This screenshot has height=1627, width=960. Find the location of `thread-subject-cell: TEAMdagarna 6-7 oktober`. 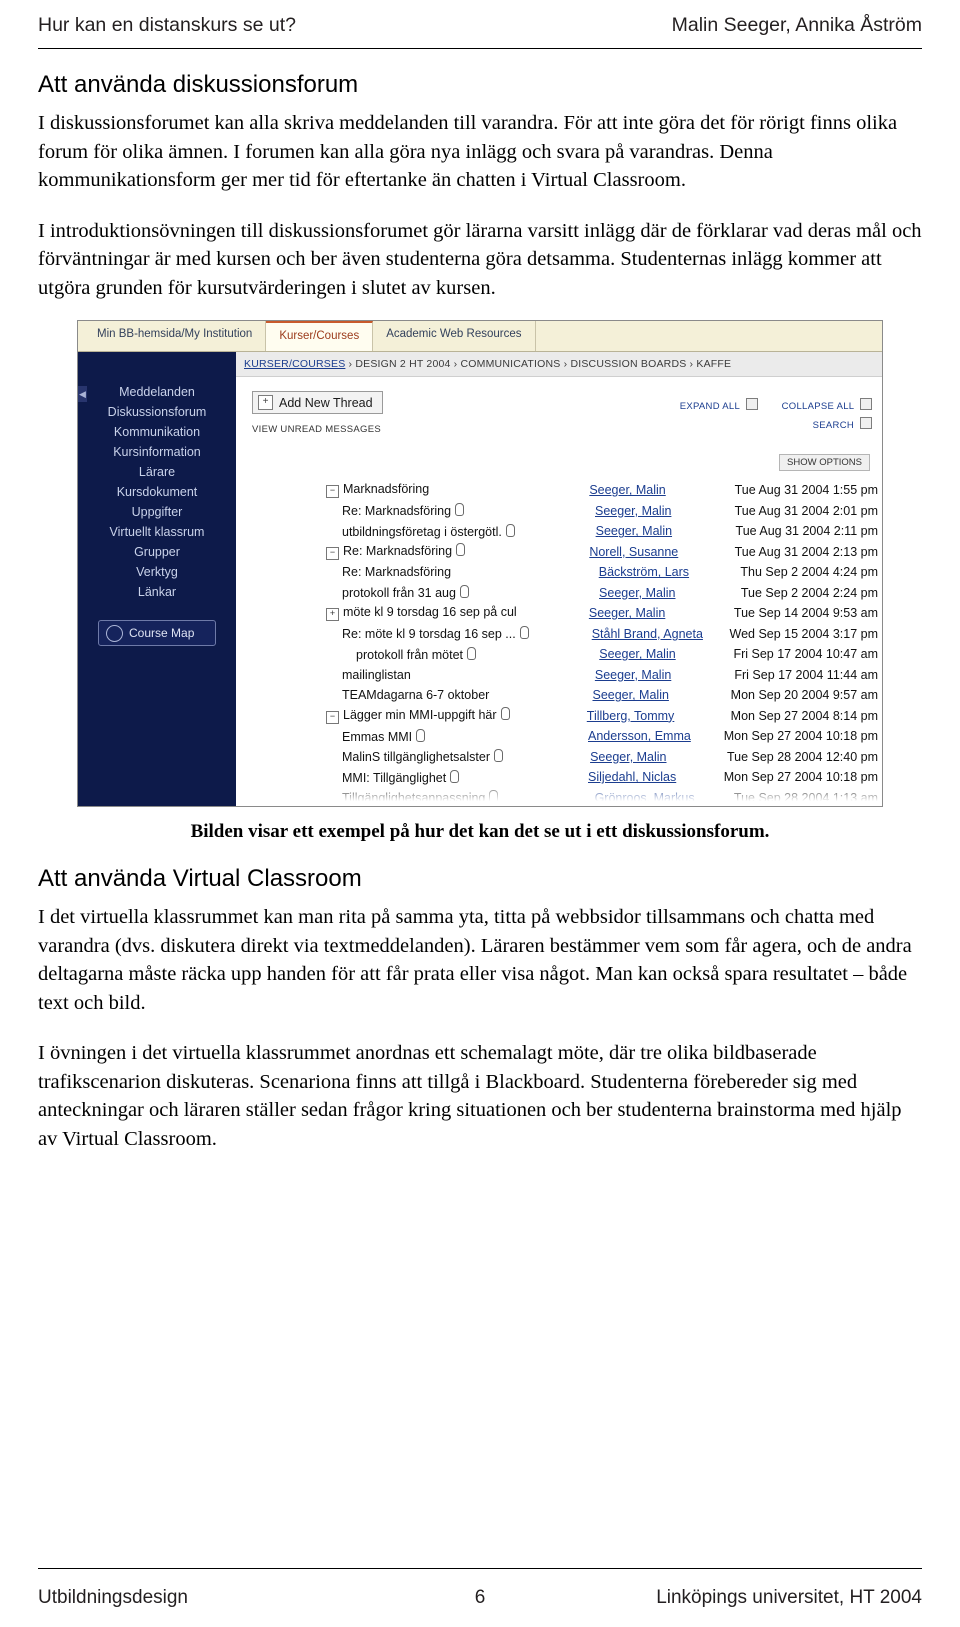

thread-subject-cell: TEAMdagarna 6-7 oktober is located at coordinates (459, 695).